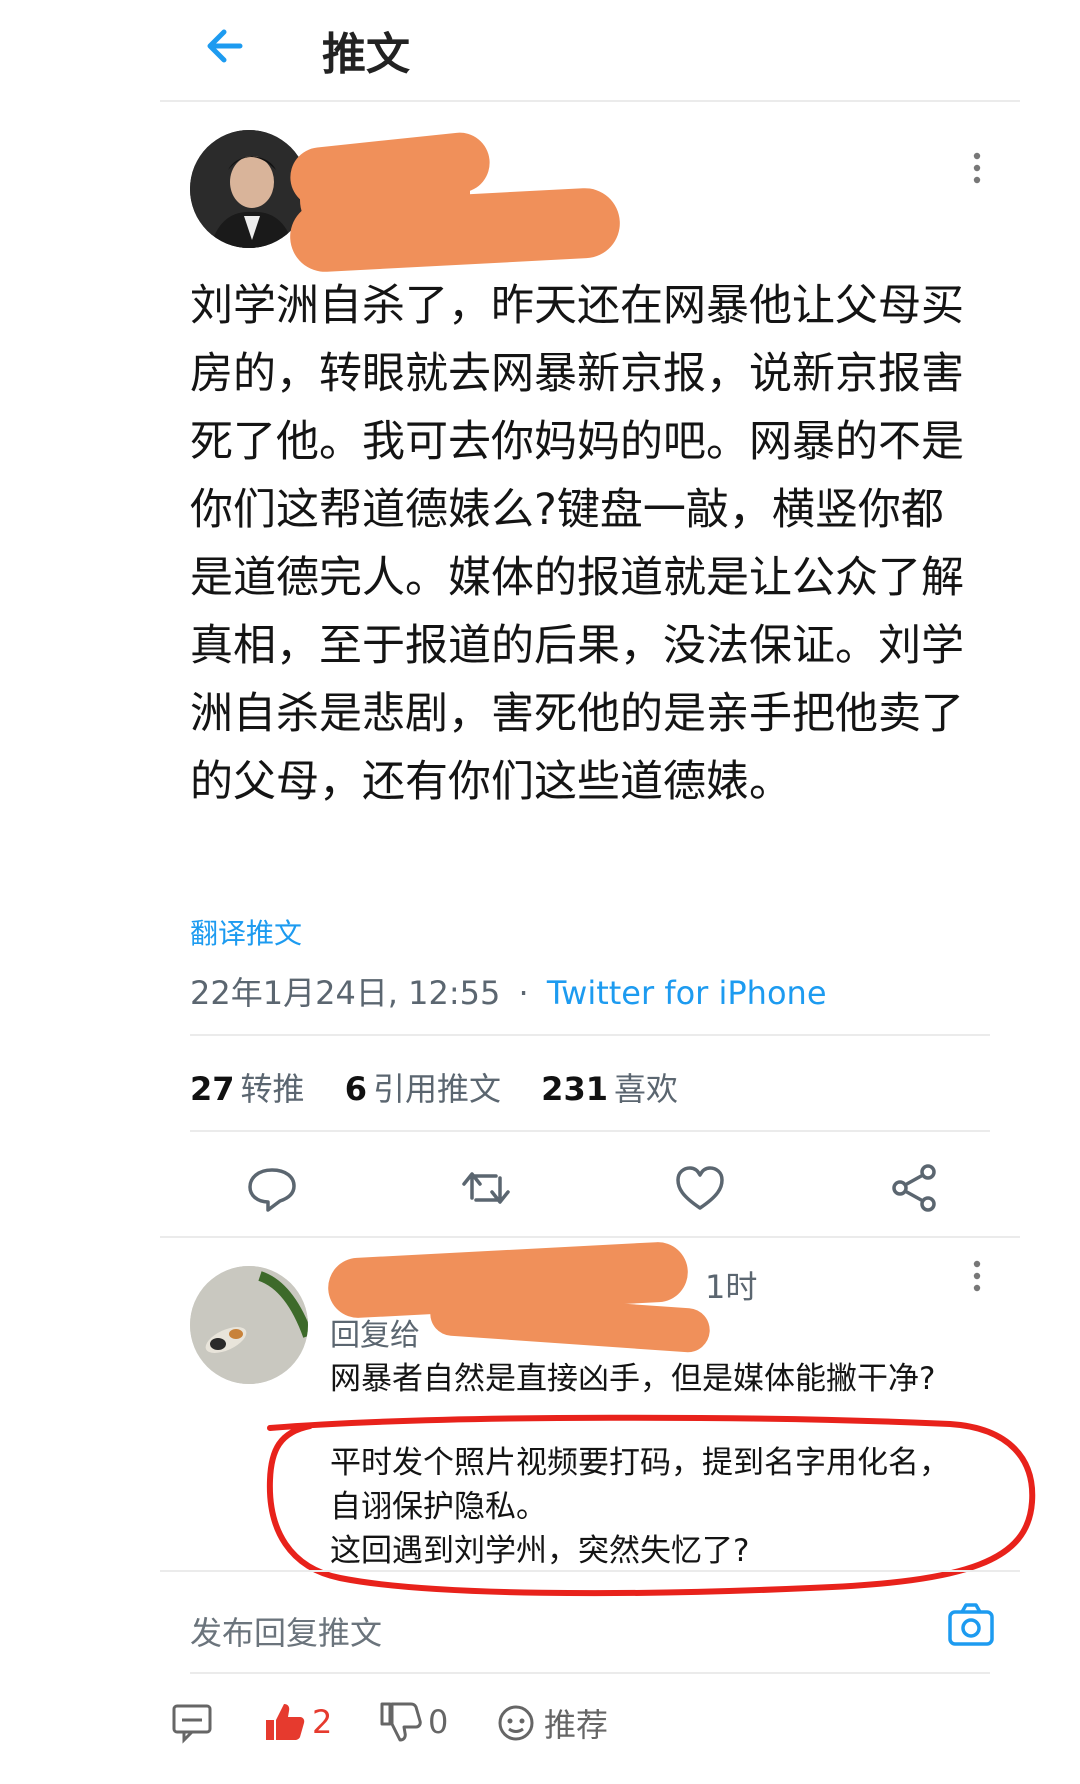  I want to click on redaction-scribble, so click(385, 195).